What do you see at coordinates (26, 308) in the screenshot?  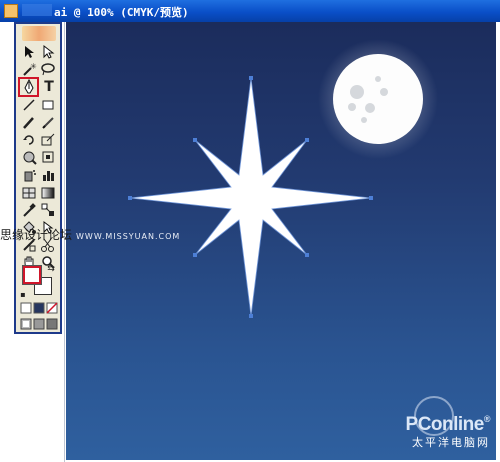 I see `color-mode-button` at bounding box center [26, 308].